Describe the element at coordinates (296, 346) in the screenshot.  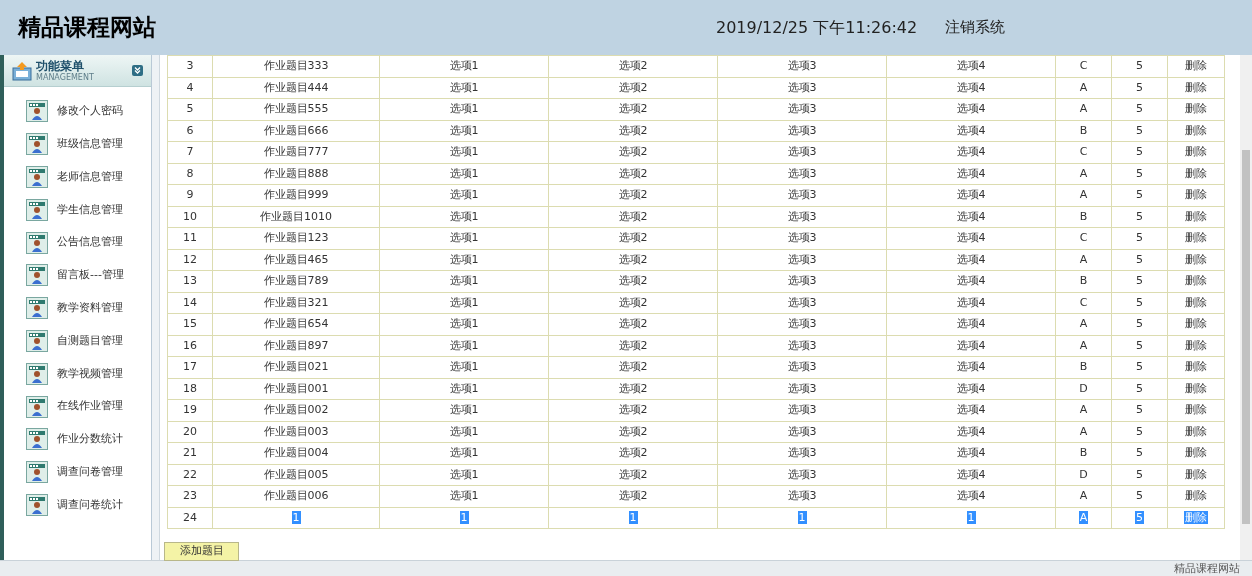
I see `table-cell: 作业题目897` at that location.